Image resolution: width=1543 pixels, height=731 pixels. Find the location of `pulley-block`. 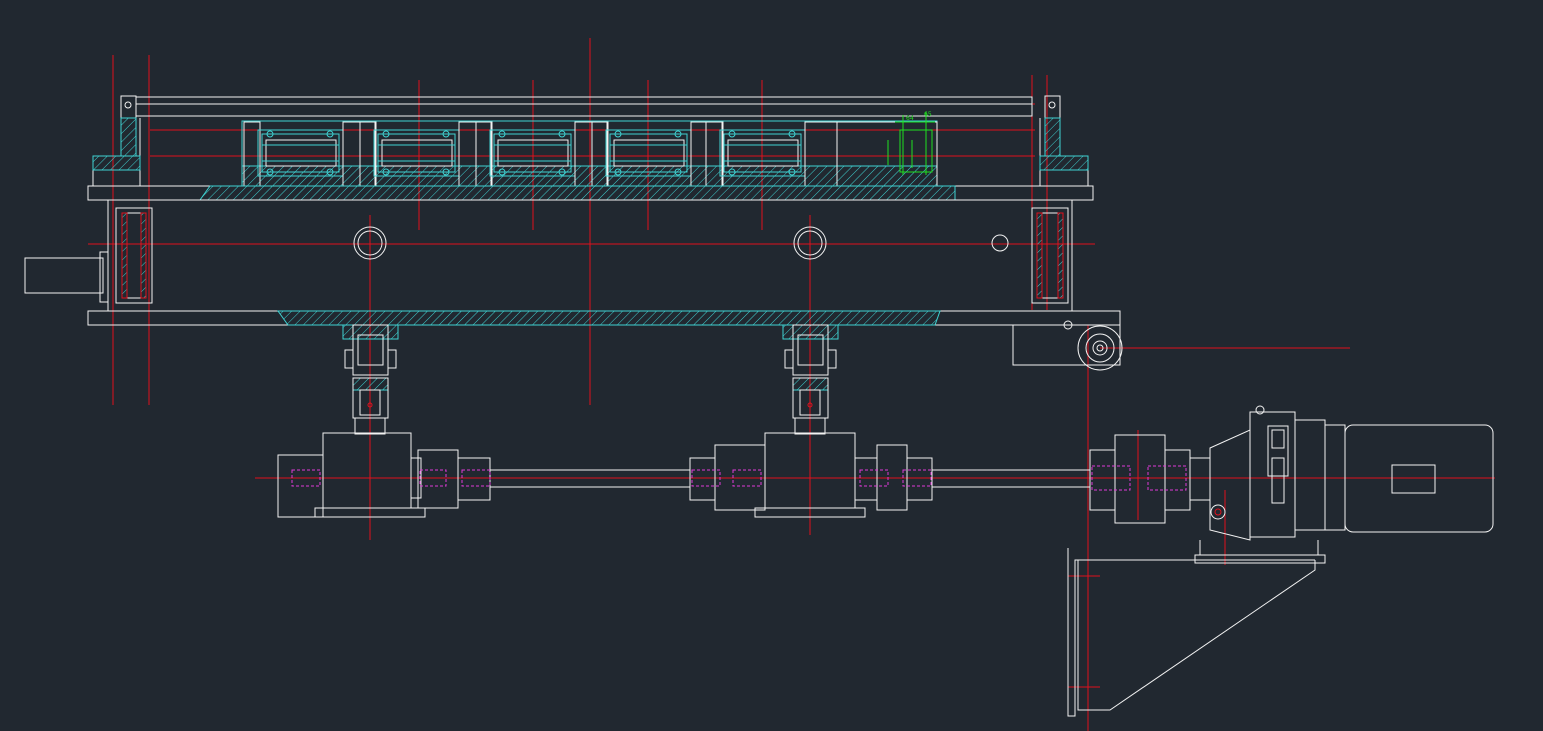

pulley-block is located at coordinates (1067, 345).